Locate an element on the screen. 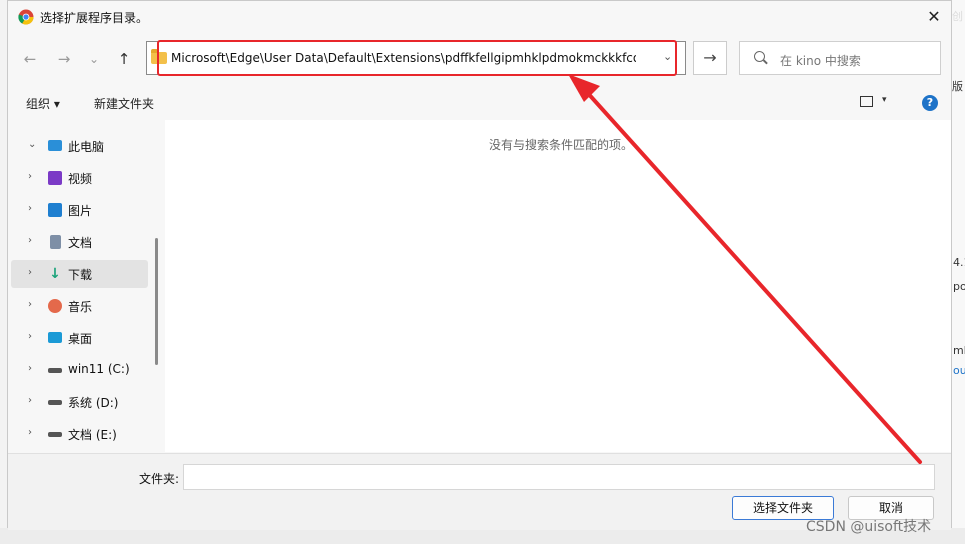  address-dropdown-icon: ⌄ is located at coordinates (667, 56).